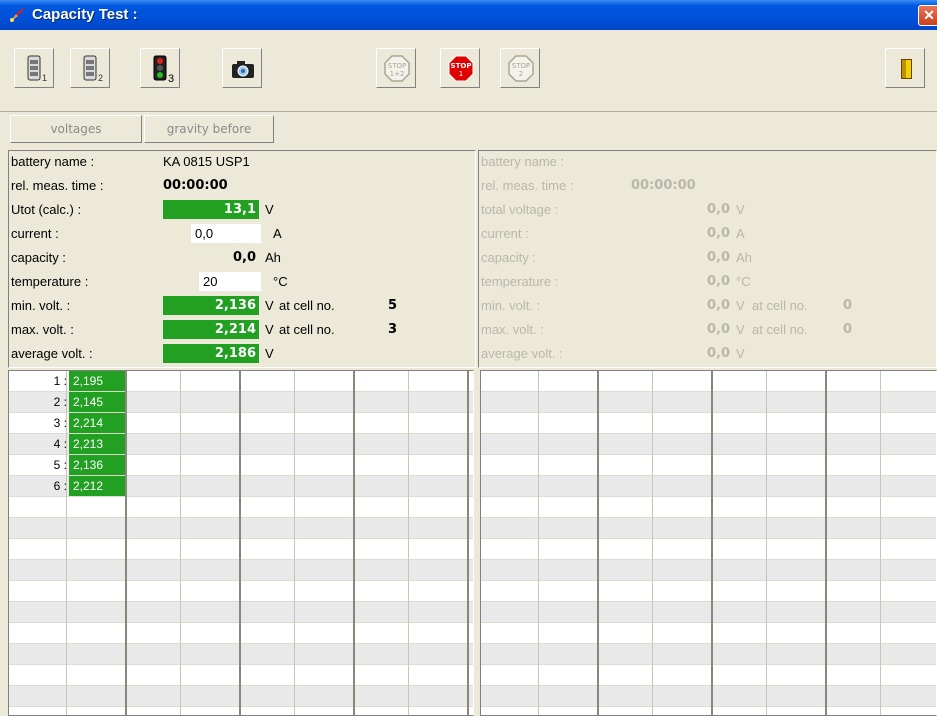 Image resolution: width=937 pixels, height=716 pixels. Describe the element at coordinates (34, 68) in the screenshot. I see `battery-1-button: 1` at that location.